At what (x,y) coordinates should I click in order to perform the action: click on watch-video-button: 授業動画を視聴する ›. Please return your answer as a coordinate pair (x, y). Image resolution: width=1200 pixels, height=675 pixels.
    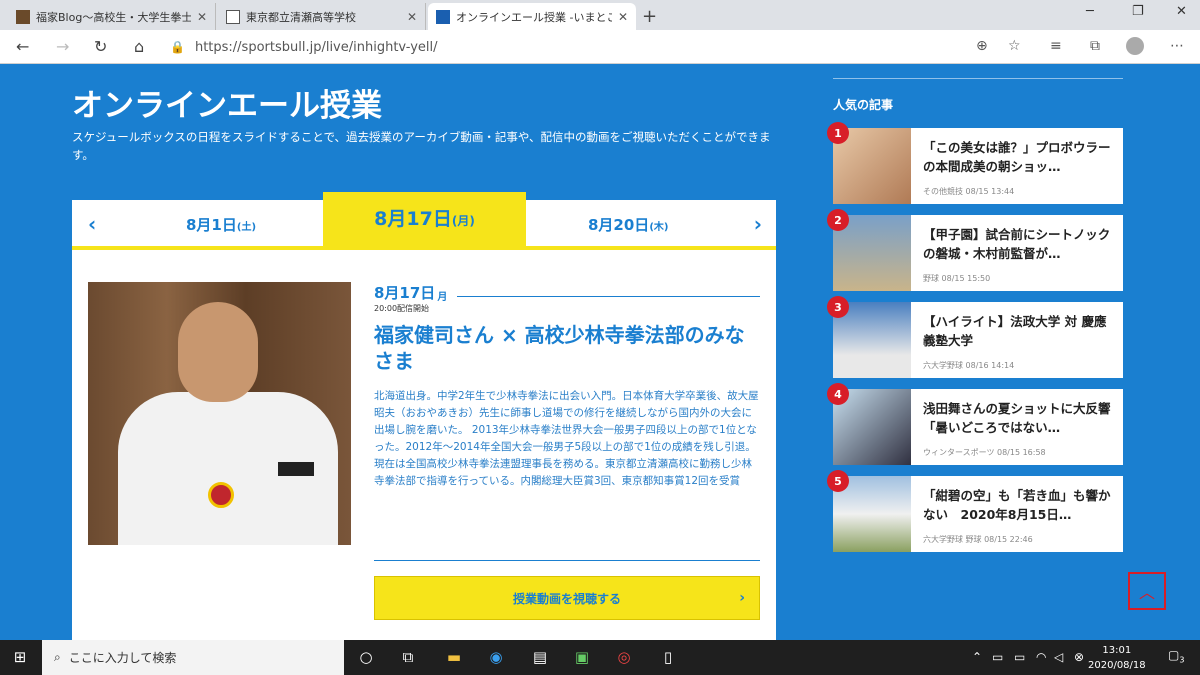
    Looking at the image, I should click on (567, 598).